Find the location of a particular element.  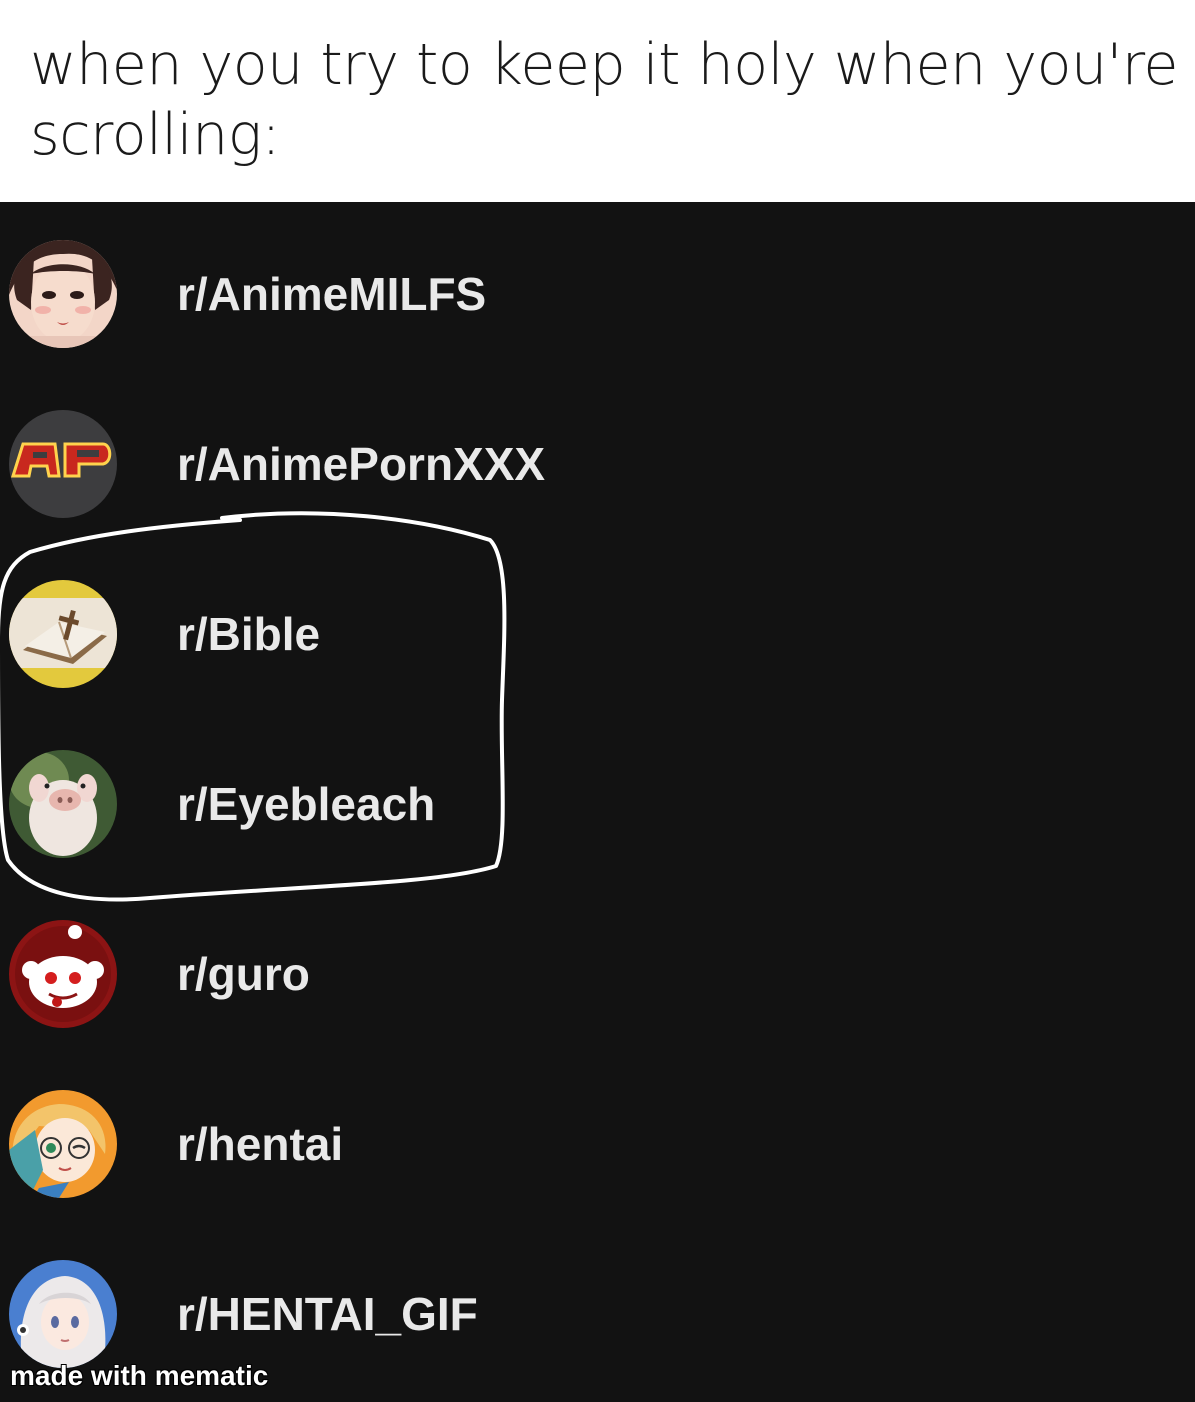

list-item: r/guro is located at coordinates (597, 967).